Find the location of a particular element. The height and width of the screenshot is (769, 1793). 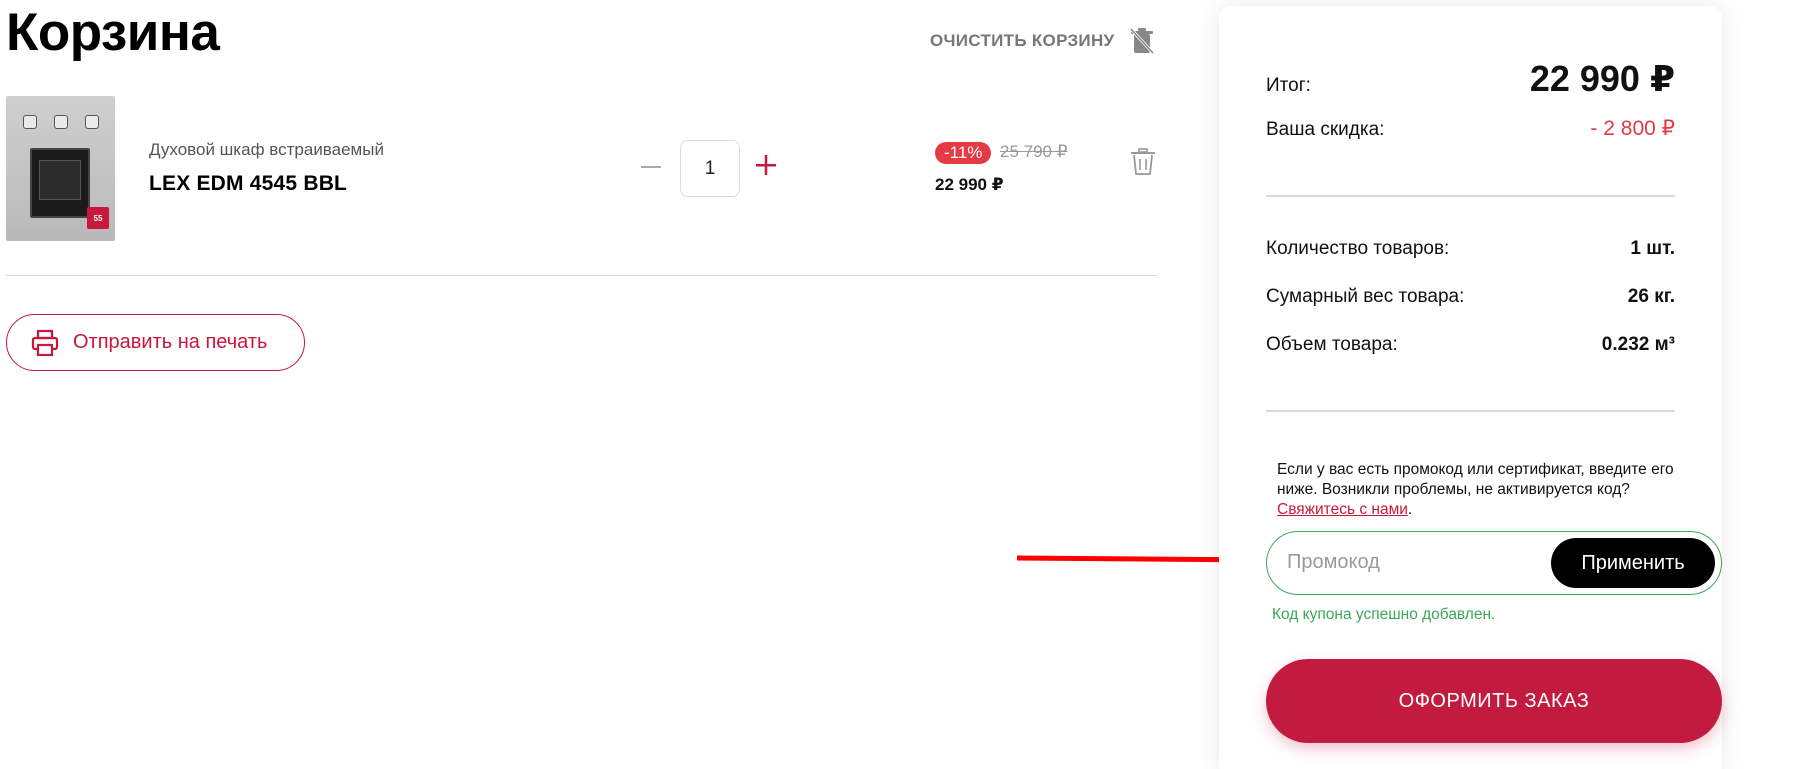

volume-row: Объем товара: 0.232 м³ is located at coordinates (1470, 345).